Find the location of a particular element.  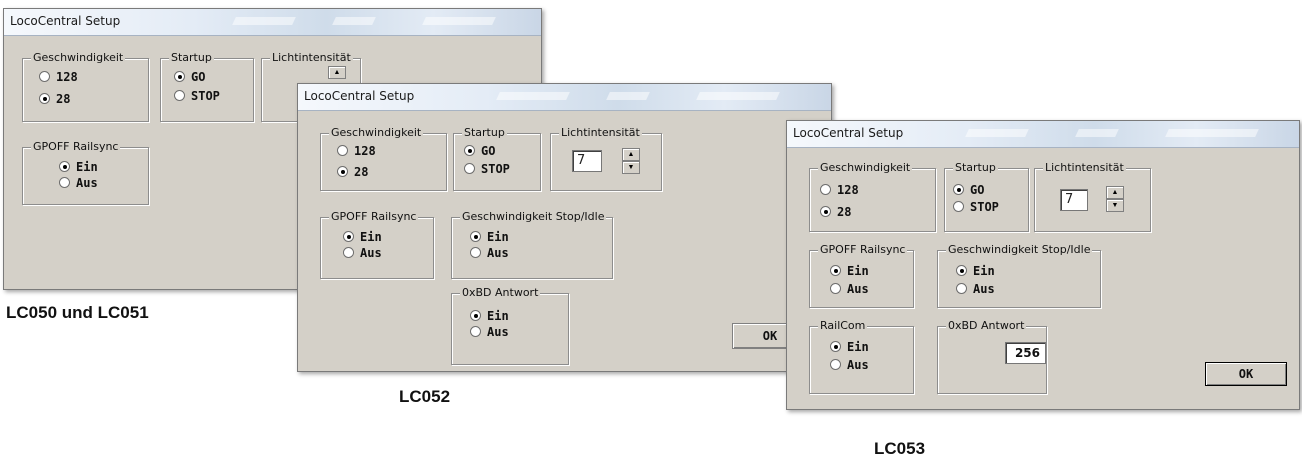

caption-lc052: LC052 is located at coordinates (425, 396).